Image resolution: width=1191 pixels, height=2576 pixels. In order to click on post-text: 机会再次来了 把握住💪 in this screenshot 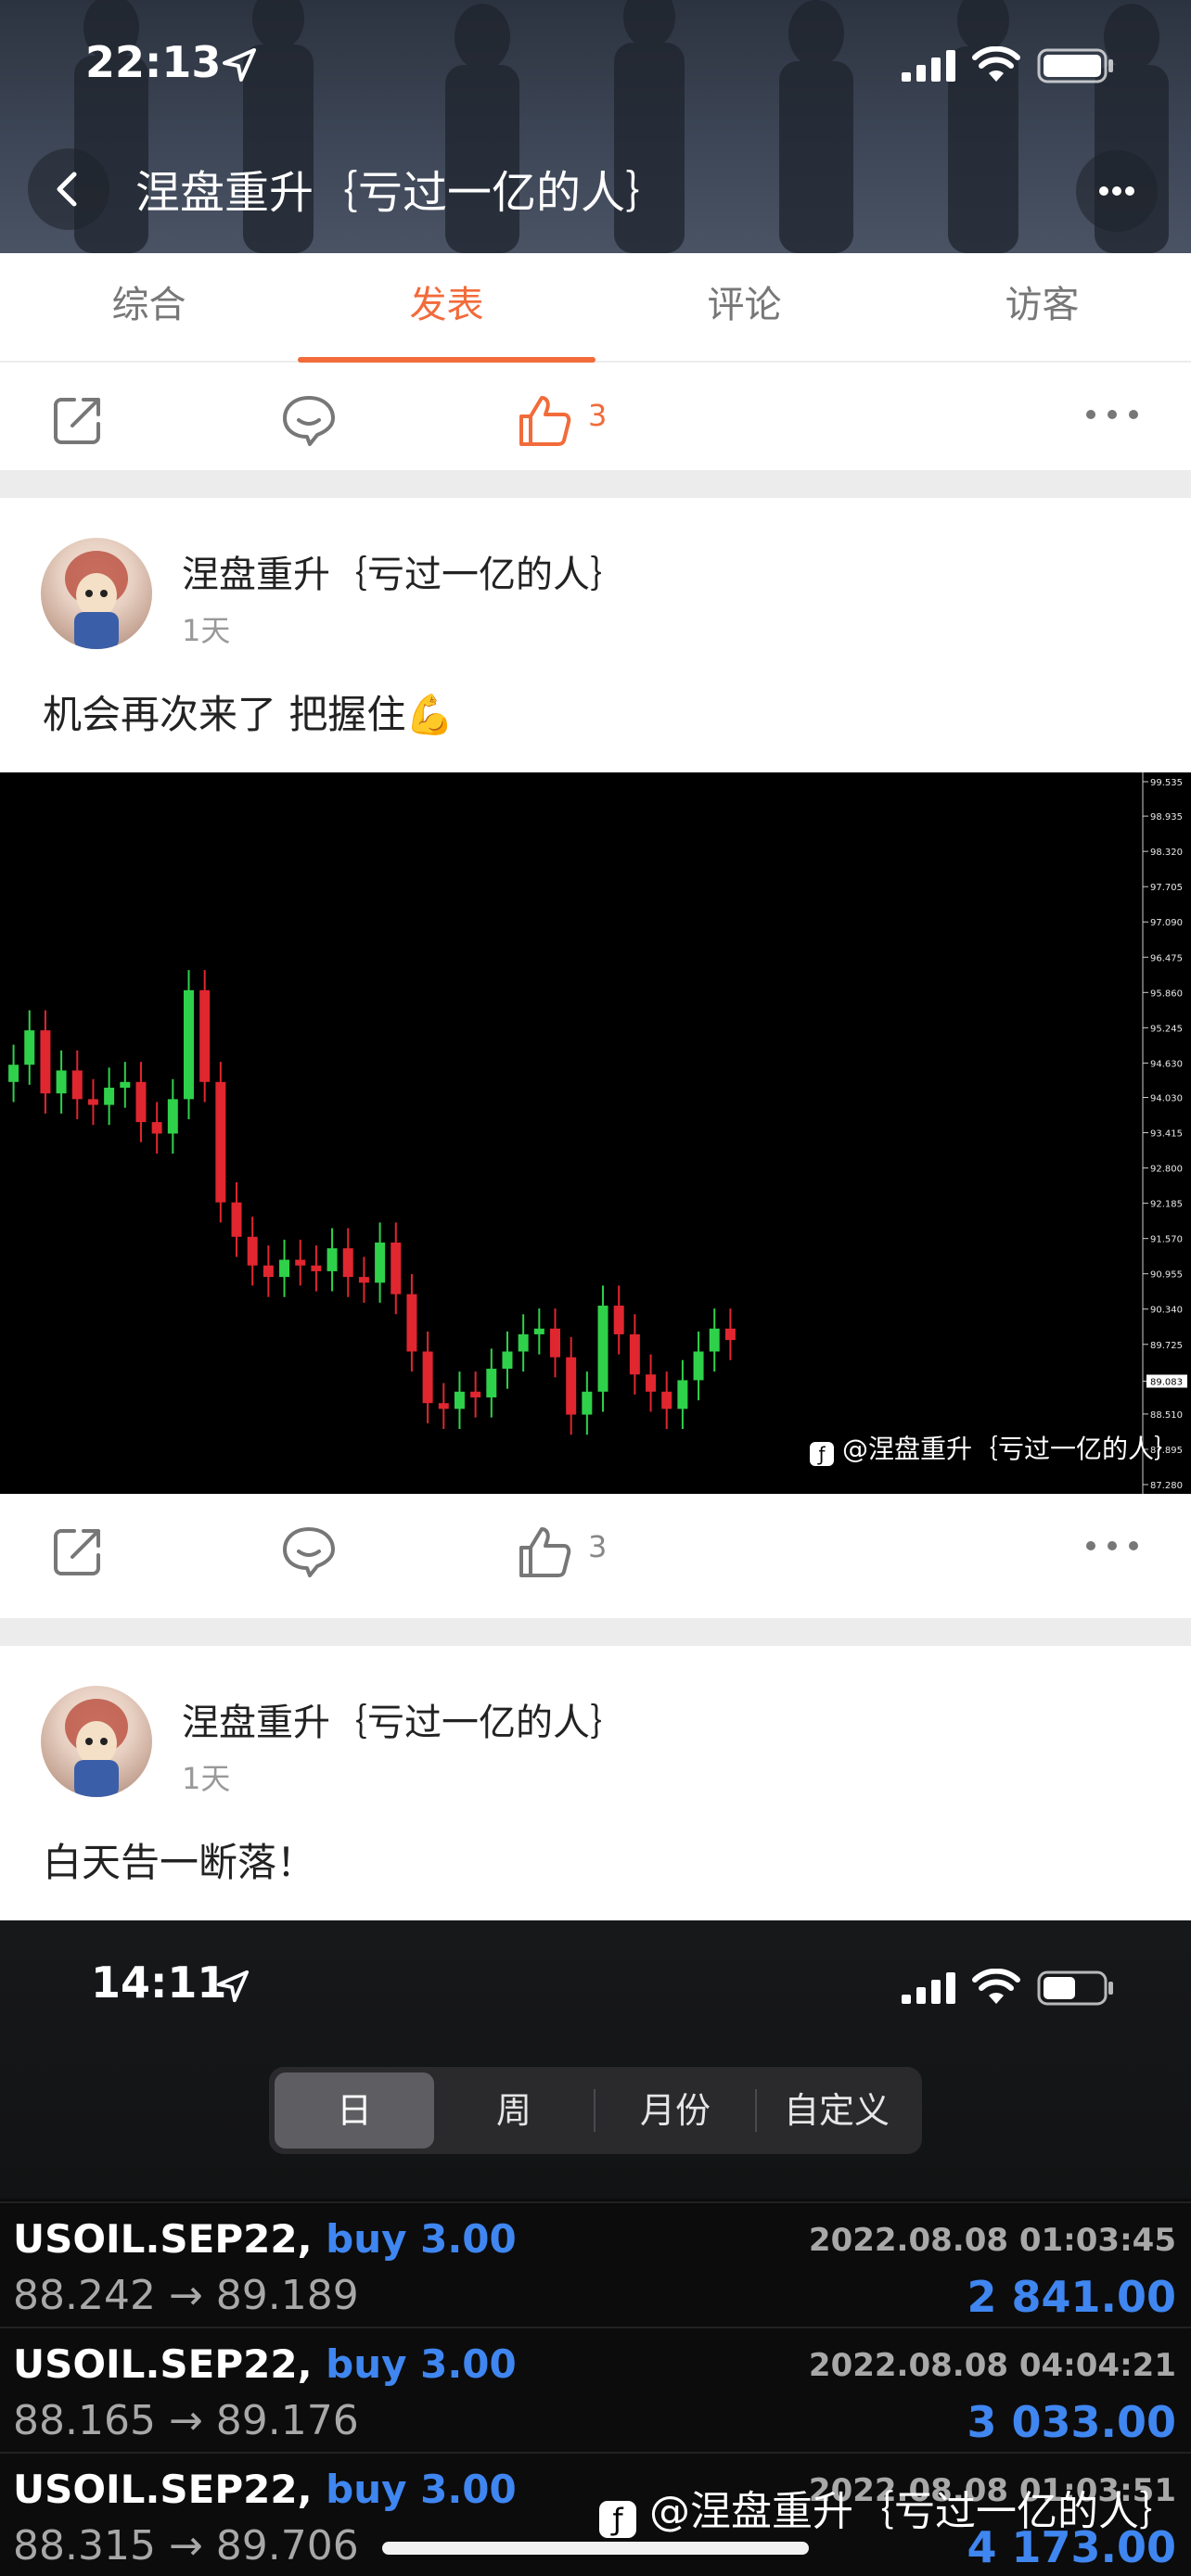, I will do `click(249, 715)`.